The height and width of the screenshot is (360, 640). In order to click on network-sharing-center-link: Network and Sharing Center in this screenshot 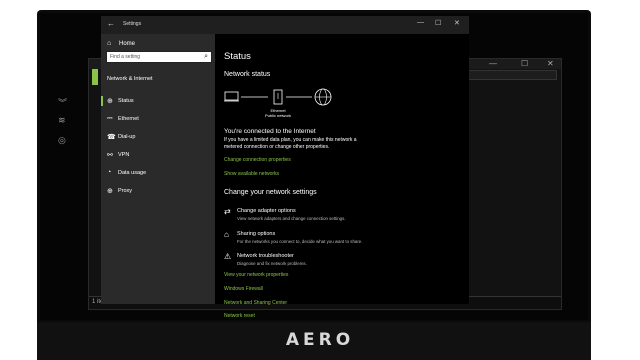, I will do `click(255, 303)`.